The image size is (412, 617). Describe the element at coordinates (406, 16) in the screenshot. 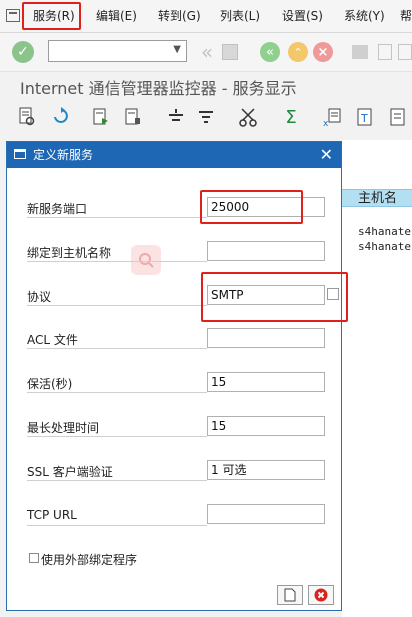

I see `menu-help: 帮` at that location.